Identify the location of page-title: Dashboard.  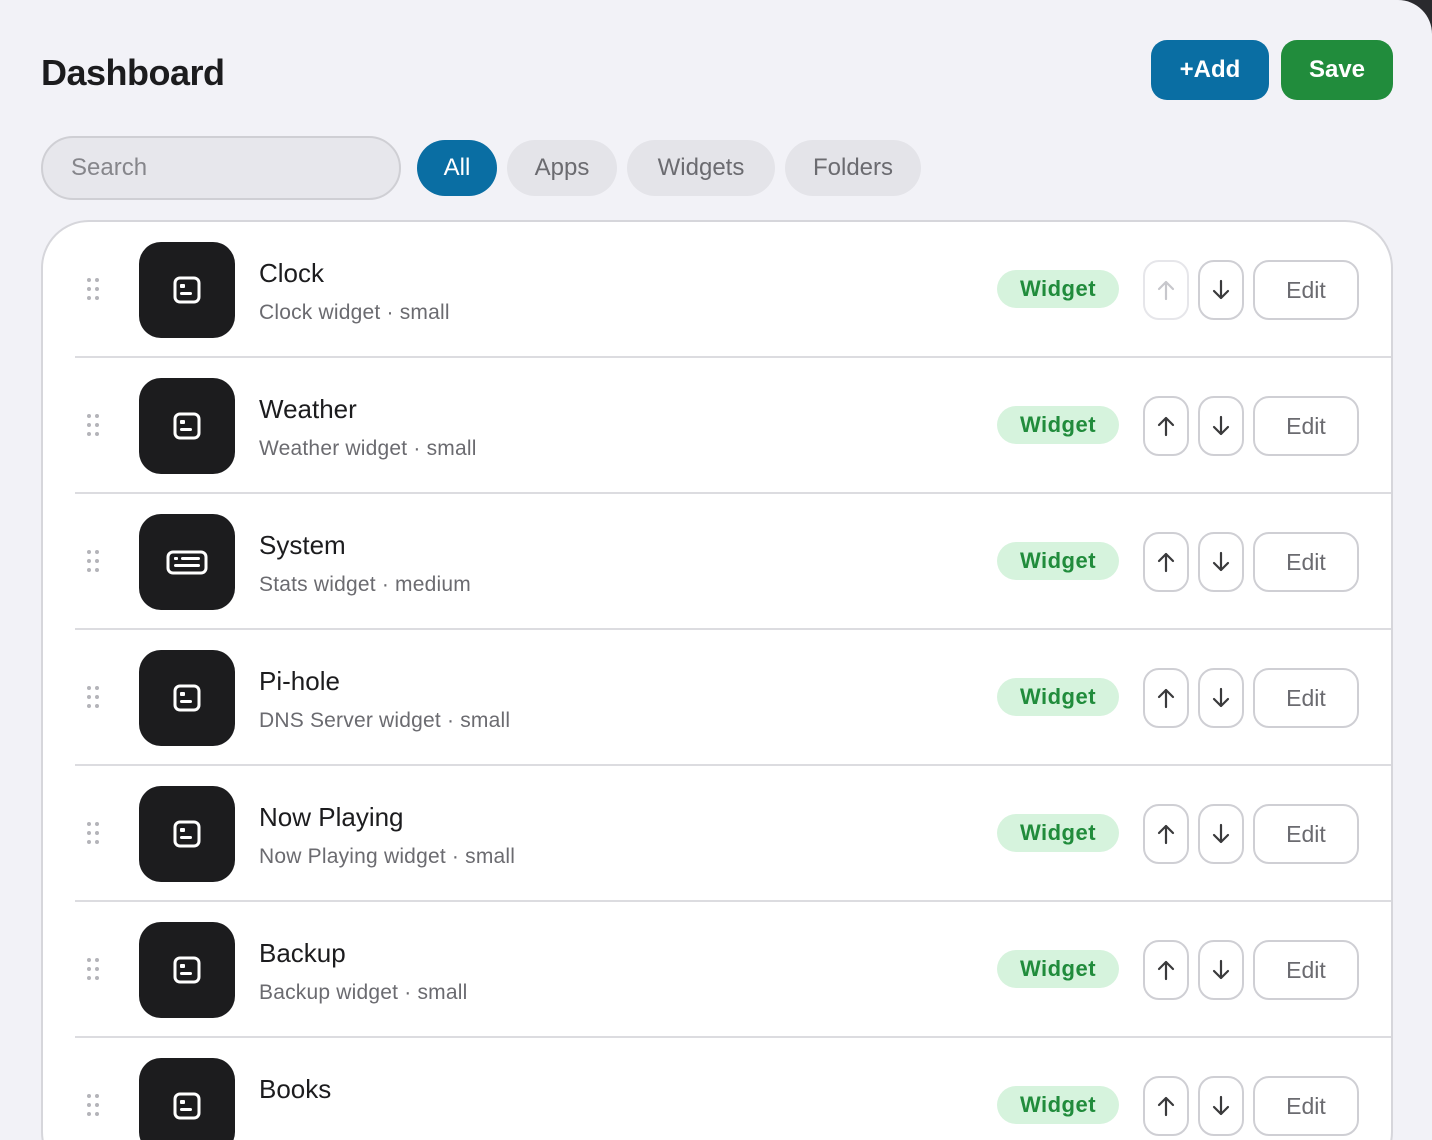
(133, 72).